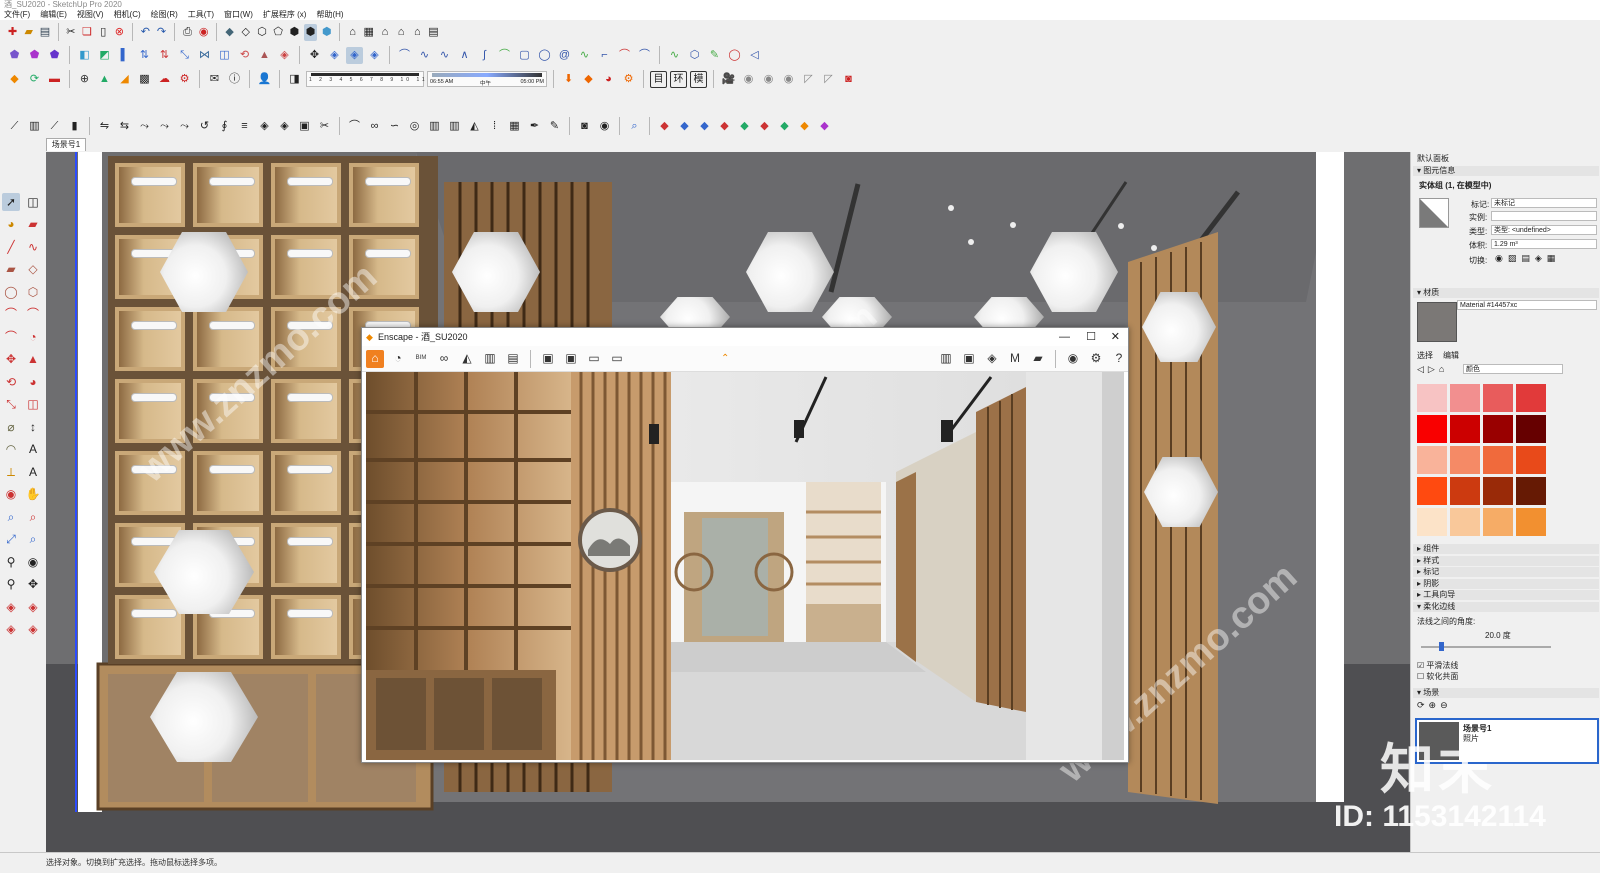 The image size is (1600, 873). Describe the element at coordinates (1544, 203) in the screenshot. I see `tag-select: 未标记` at that location.